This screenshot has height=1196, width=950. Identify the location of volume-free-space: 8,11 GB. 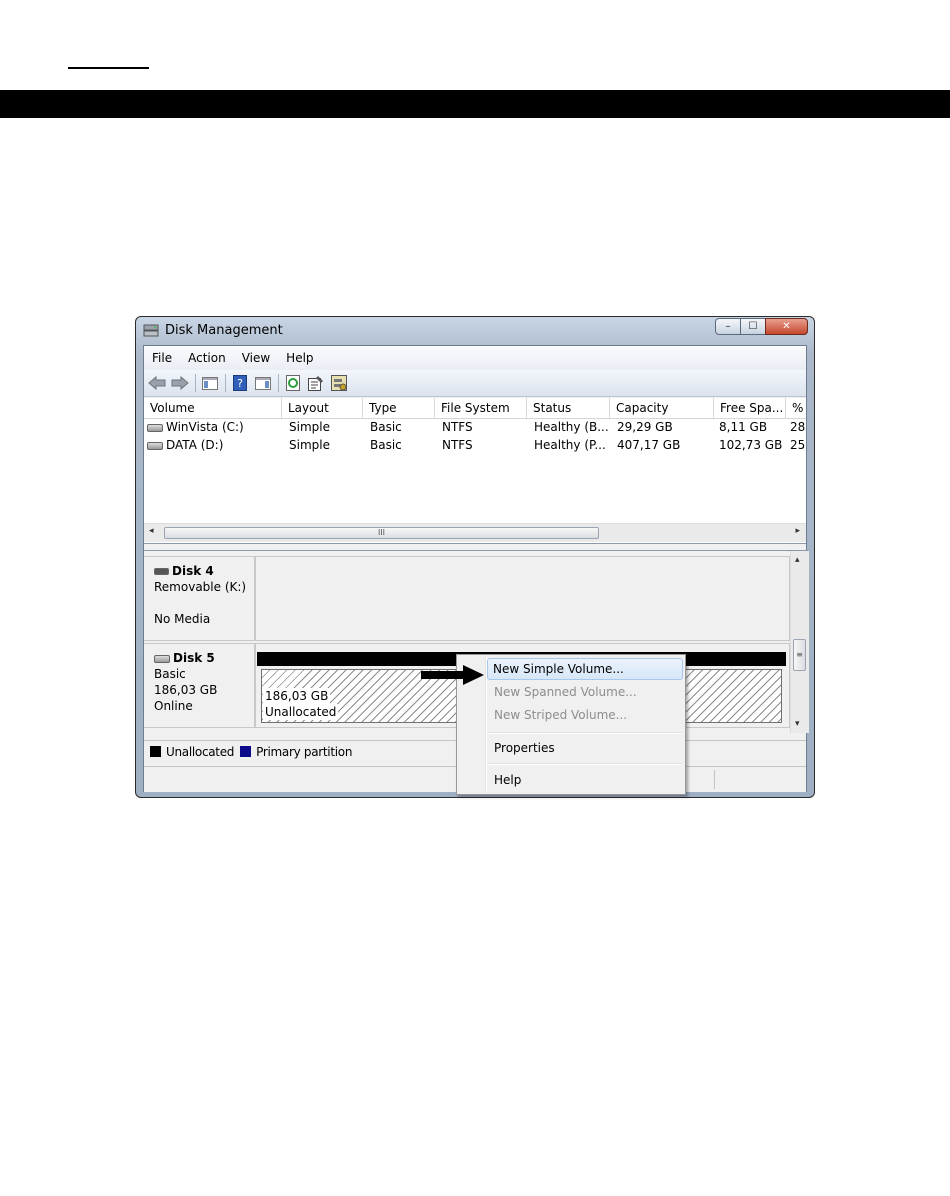
(743, 427).